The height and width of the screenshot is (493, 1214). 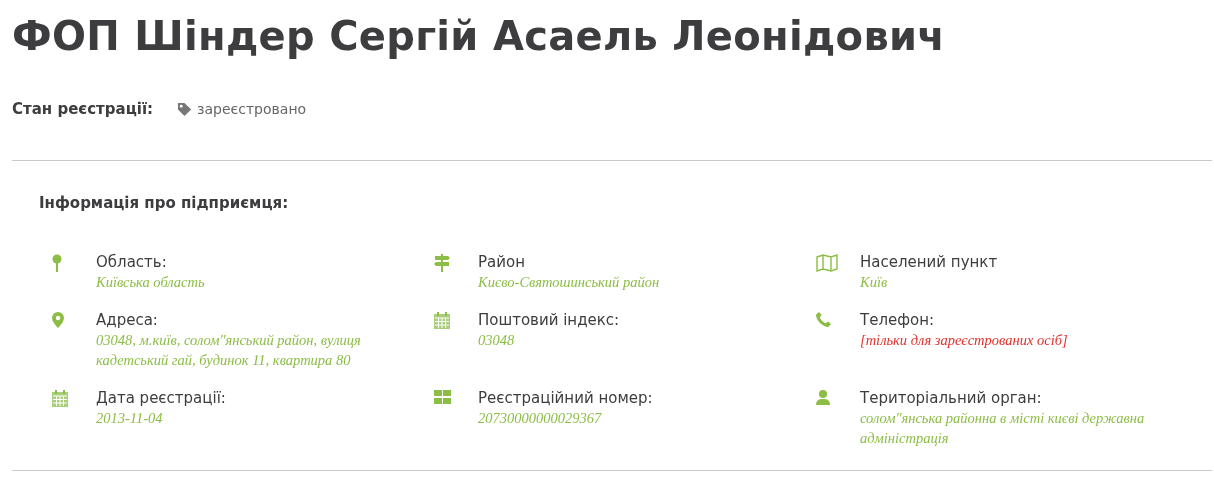 I want to click on field-label: Область:, so click(x=132, y=262).